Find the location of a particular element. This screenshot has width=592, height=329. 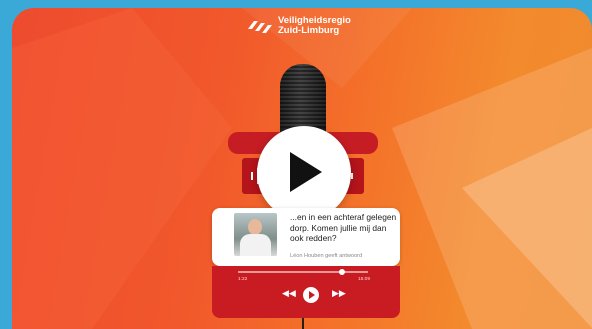

message-subtext: Léon Houben geeft antwoord is located at coordinates (326, 256).